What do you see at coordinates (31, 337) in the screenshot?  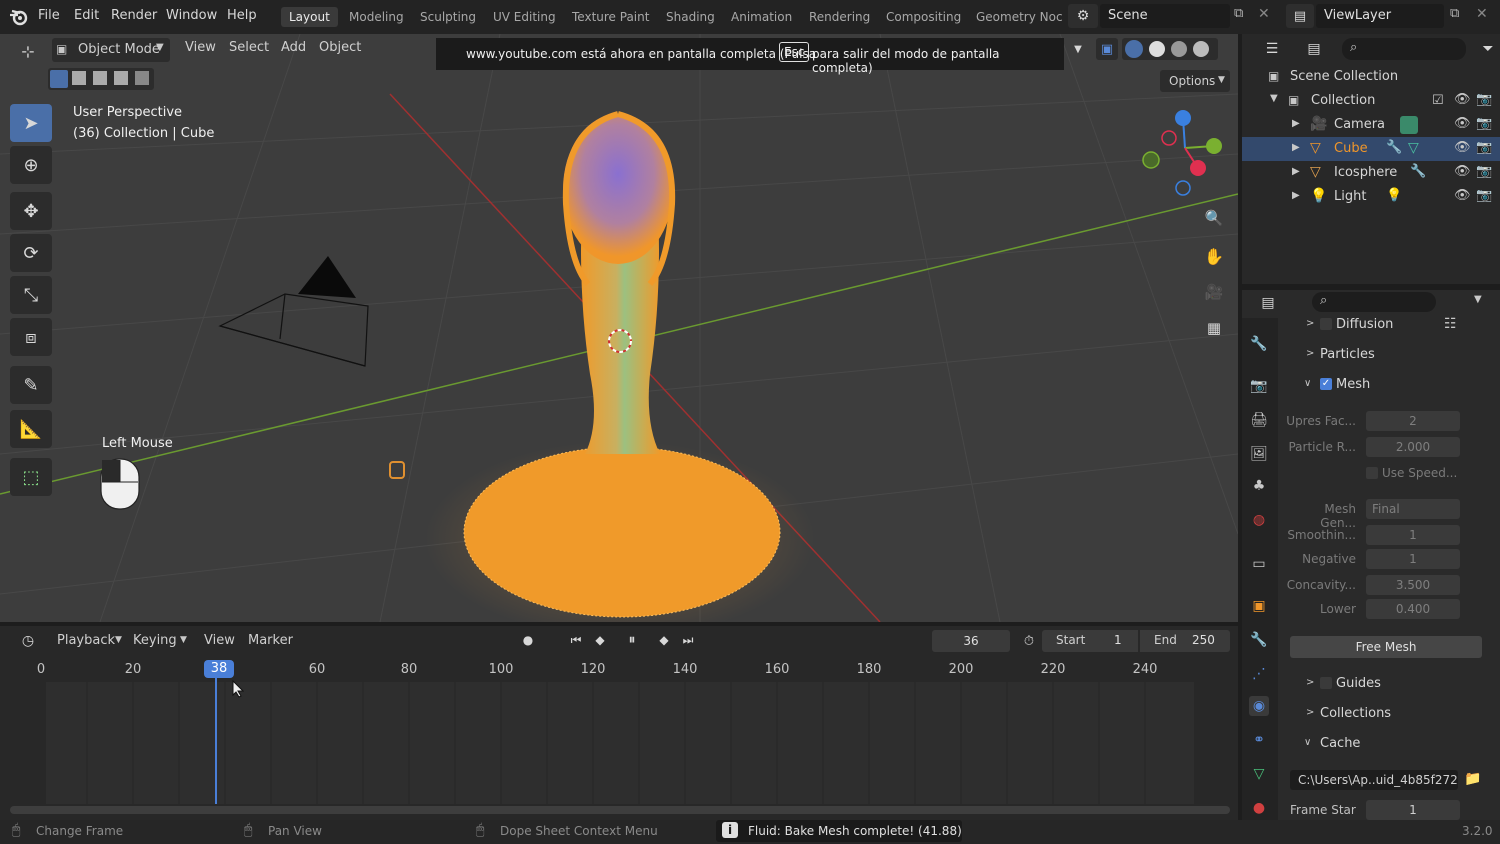 I see `transform-tool: ⧈` at bounding box center [31, 337].